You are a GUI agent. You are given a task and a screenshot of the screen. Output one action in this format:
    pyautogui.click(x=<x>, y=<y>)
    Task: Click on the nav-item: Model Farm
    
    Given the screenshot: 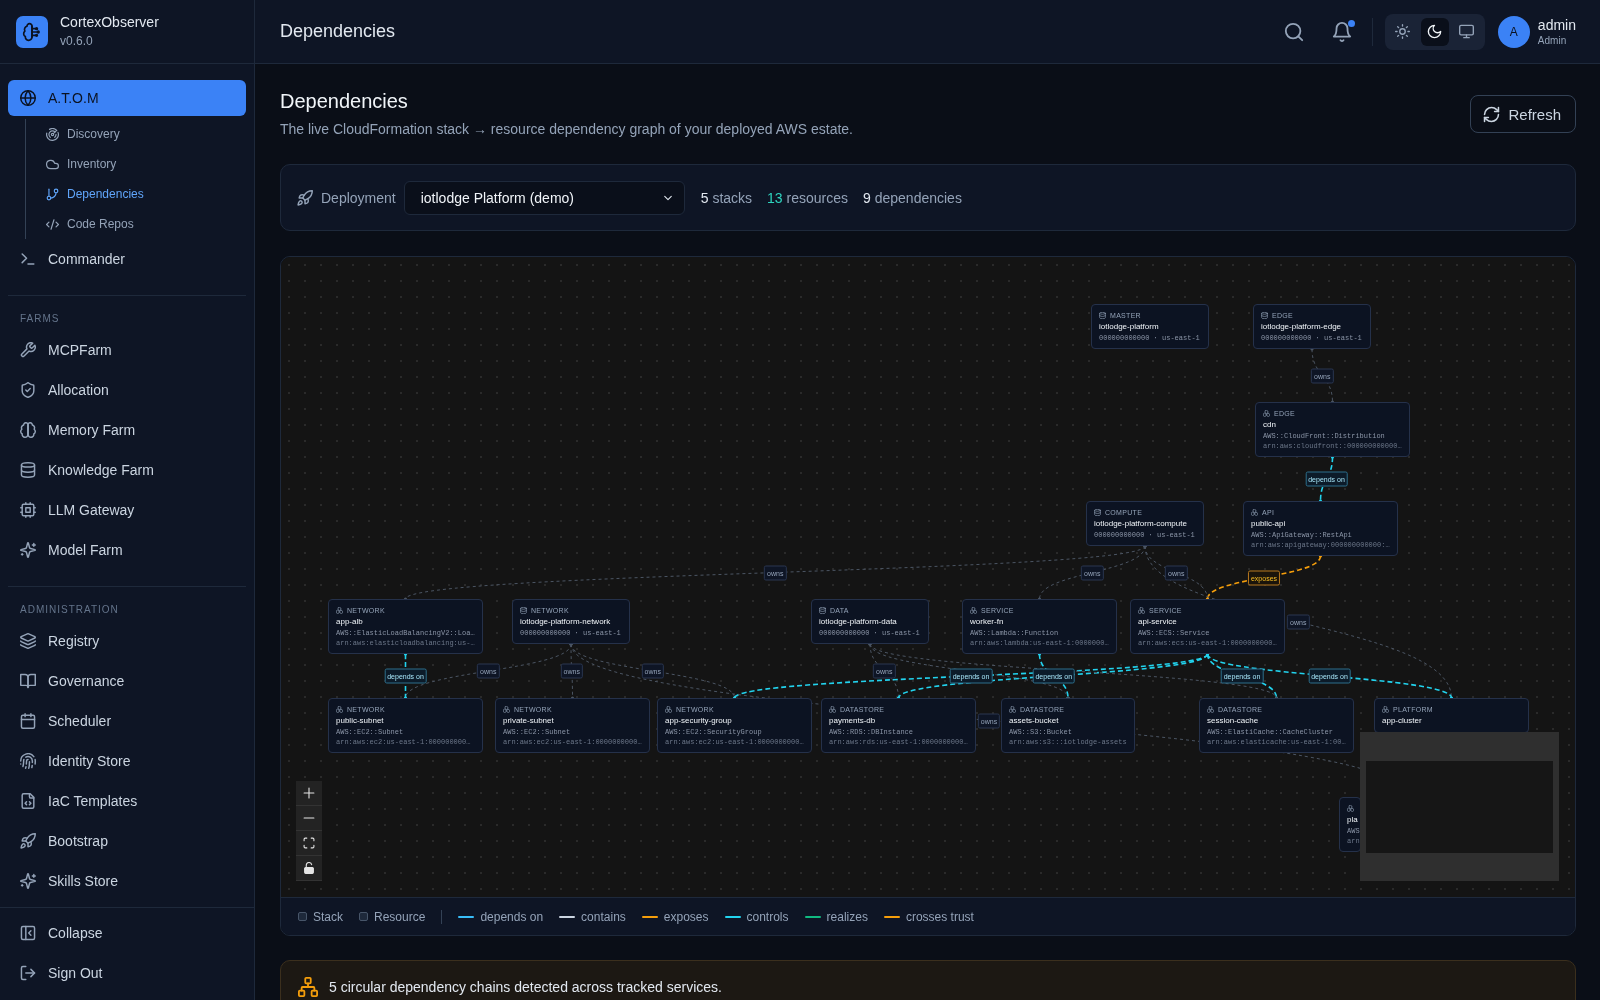 What is the action you would take?
    pyautogui.click(x=127, y=550)
    